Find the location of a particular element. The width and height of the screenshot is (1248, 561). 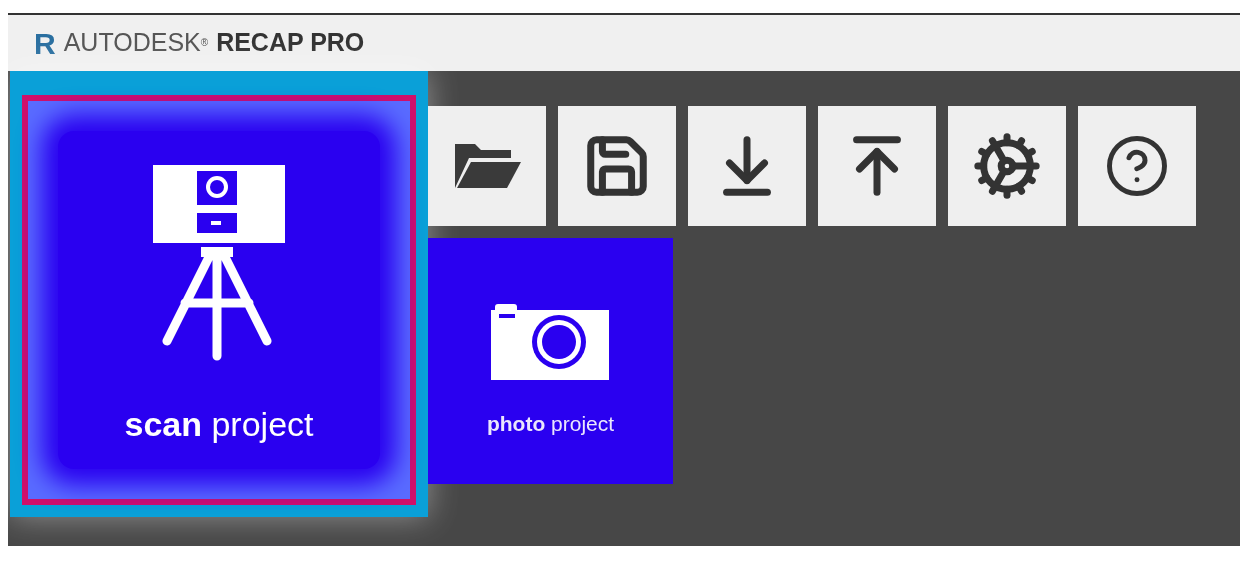

tile-label: photo project is located at coordinates (550, 423).